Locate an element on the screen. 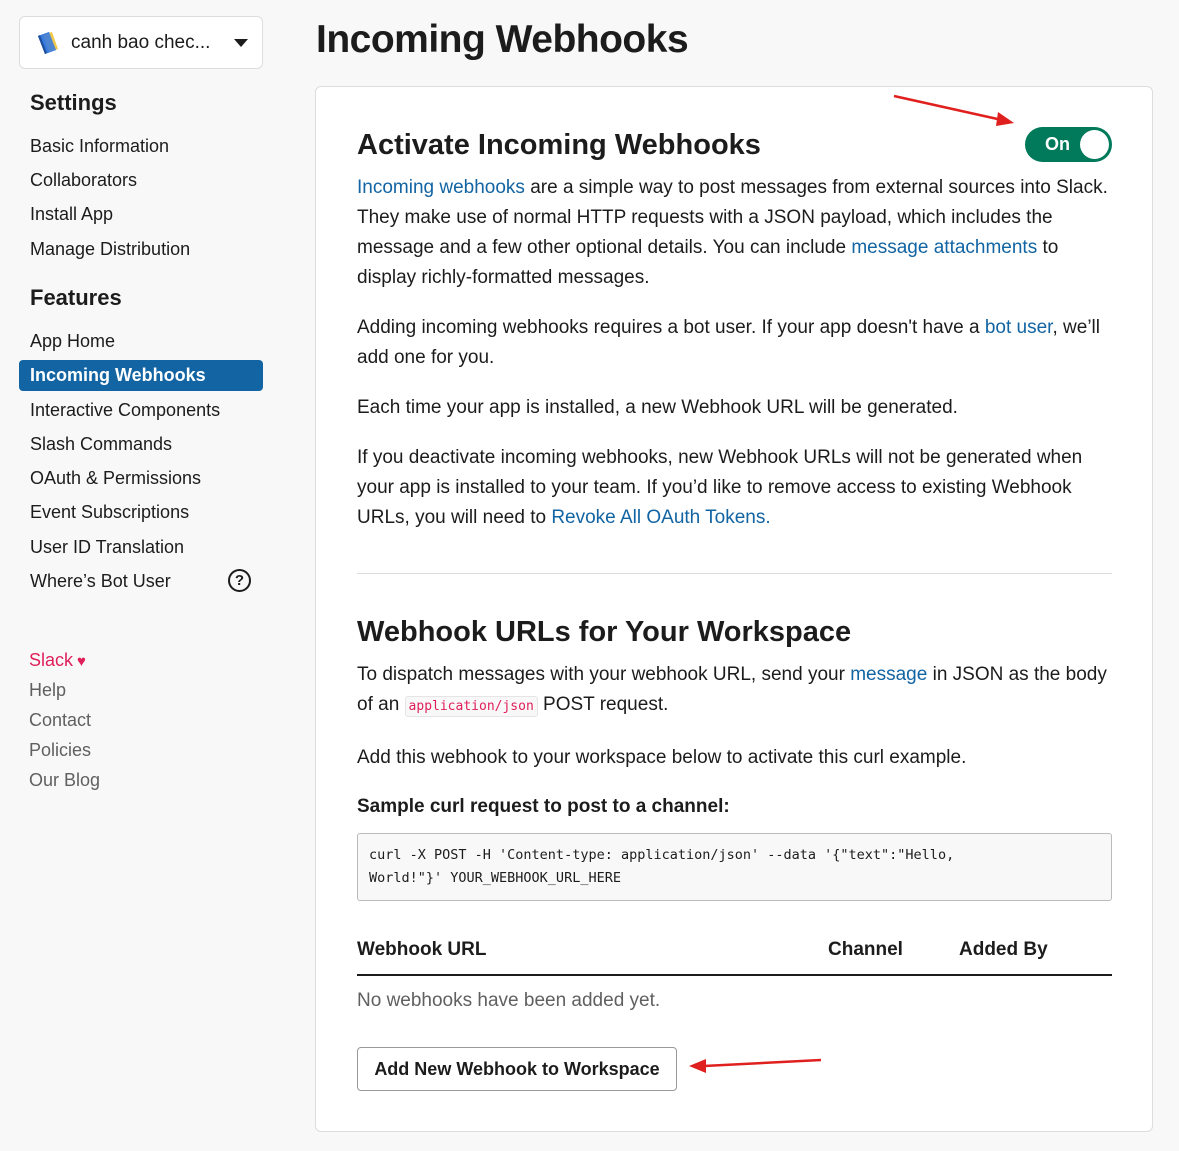 This screenshot has height=1151, width=1179. footer-link-contact: Contact is located at coordinates (60, 720).